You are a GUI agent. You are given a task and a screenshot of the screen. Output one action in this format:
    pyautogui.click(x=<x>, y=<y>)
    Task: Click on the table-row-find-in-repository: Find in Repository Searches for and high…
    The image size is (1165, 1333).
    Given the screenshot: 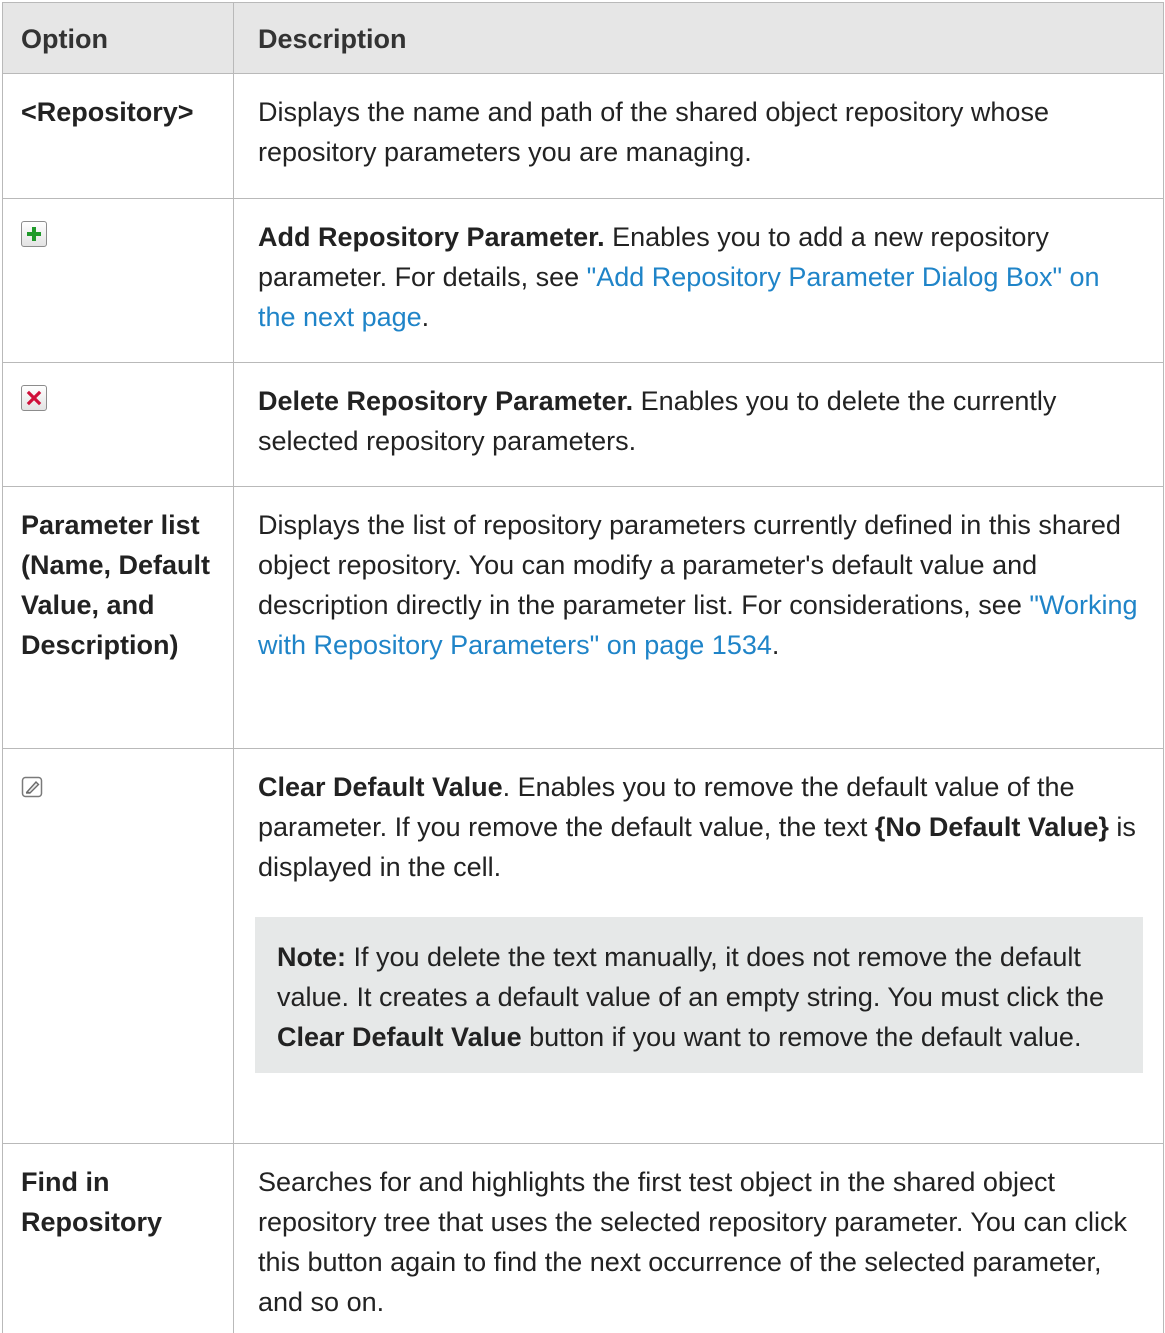 What is the action you would take?
    pyautogui.click(x=583, y=1238)
    